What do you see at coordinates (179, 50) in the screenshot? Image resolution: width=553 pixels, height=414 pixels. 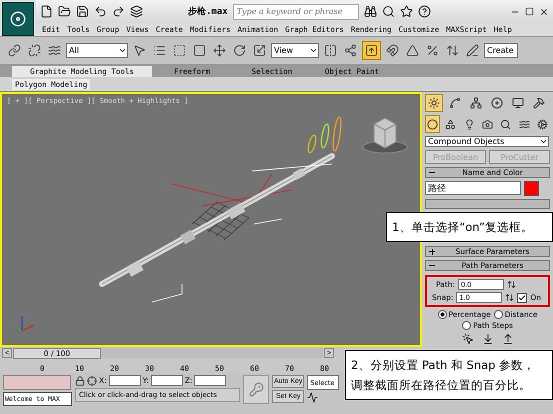 I see `dashed-square-icon` at bounding box center [179, 50].